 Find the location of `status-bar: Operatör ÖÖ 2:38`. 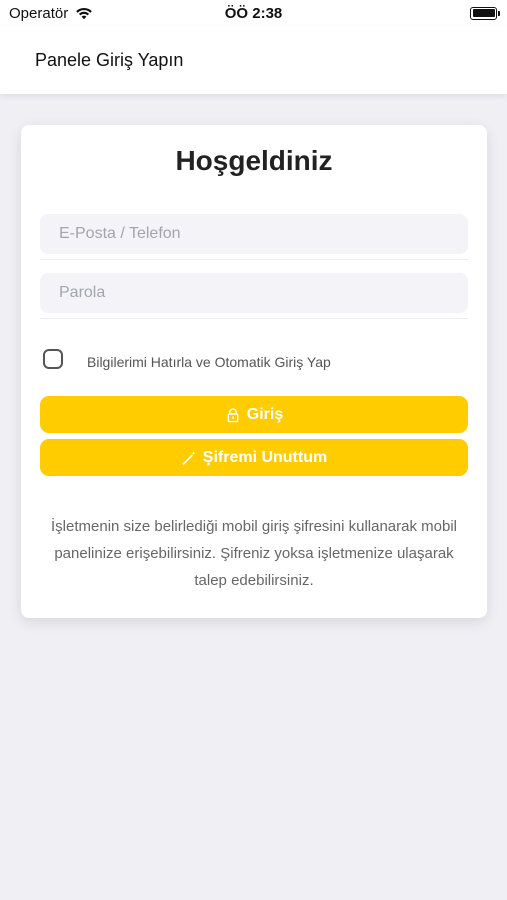

status-bar: Operatör ÖÖ 2:38 is located at coordinates (253, 13).